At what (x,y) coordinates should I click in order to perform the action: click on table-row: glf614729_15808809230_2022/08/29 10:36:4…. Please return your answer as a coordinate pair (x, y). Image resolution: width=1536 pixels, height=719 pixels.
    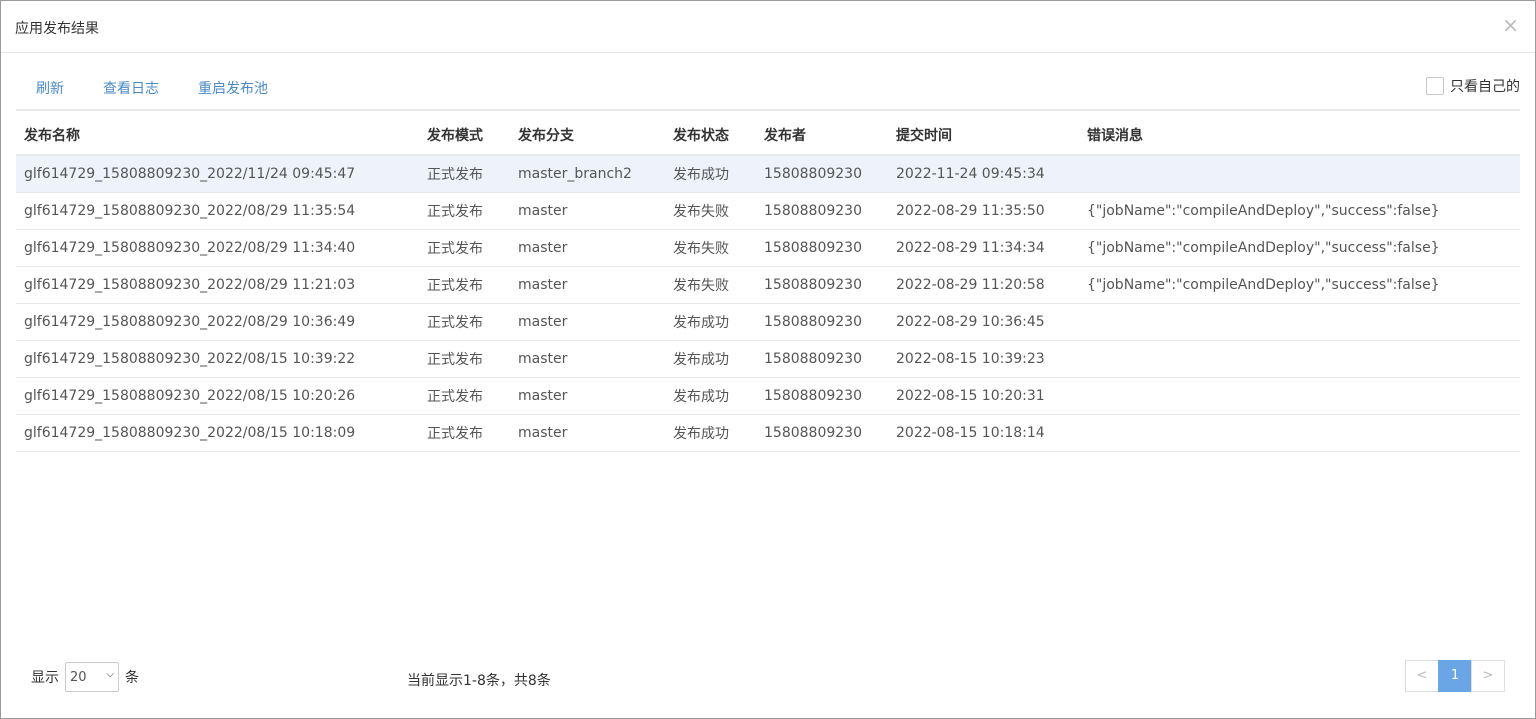
    Looking at the image, I should click on (768, 322).